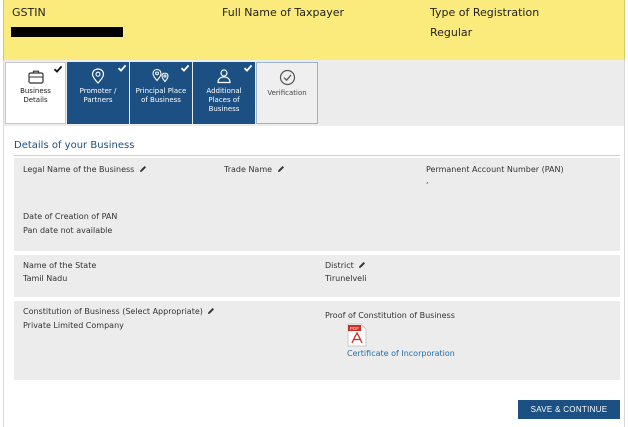 This screenshot has height=427, width=628. Describe the element at coordinates (390, 315) in the screenshot. I see `proof-label: Proof of Constitution of Business` at that location.